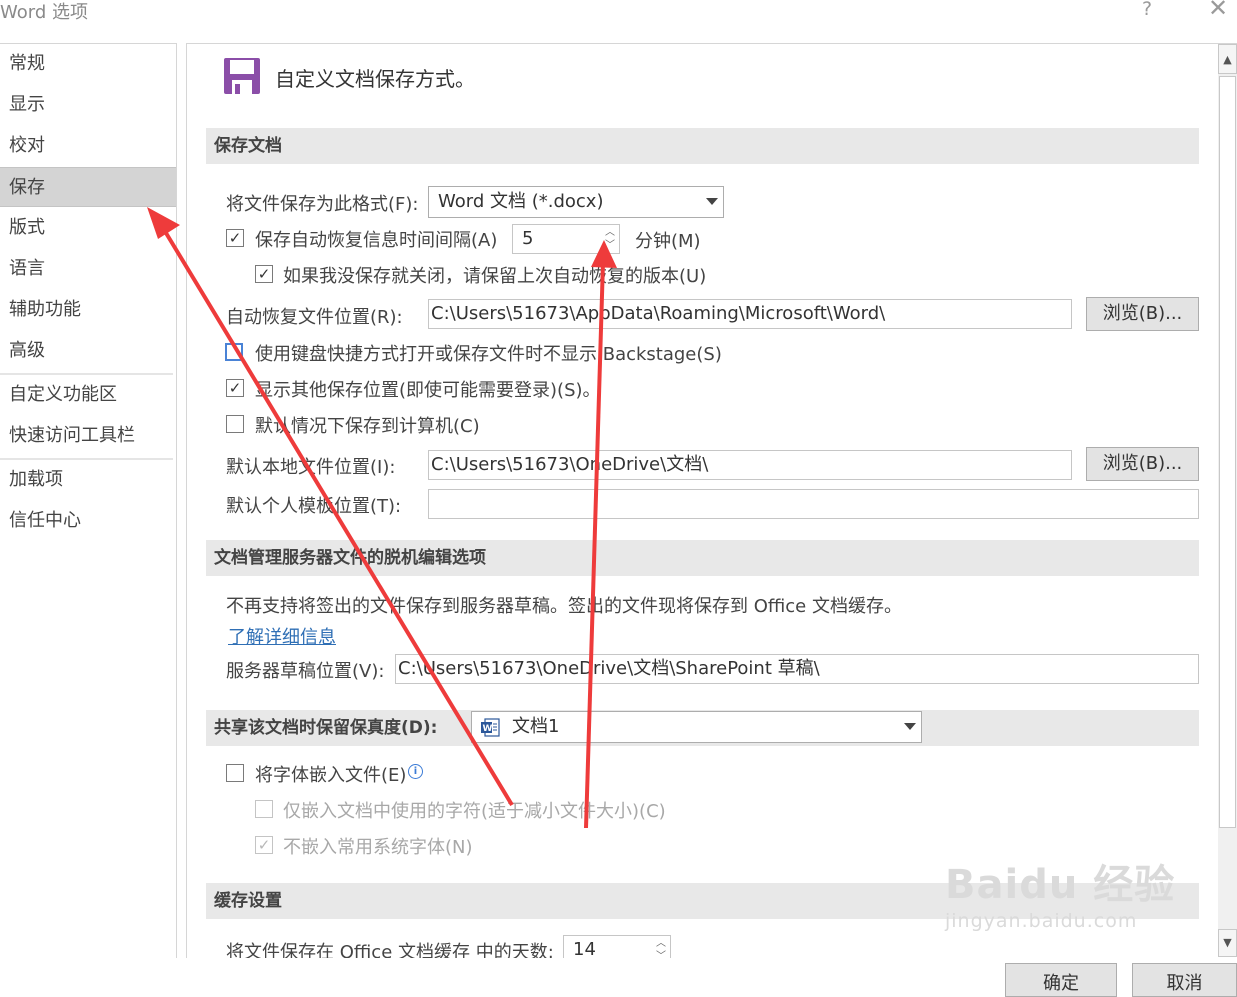 The image size is (1237, 997). Describe the element at coordinates (584, 949) in the screenshot. I see `cache-days-value: 14` at that location.